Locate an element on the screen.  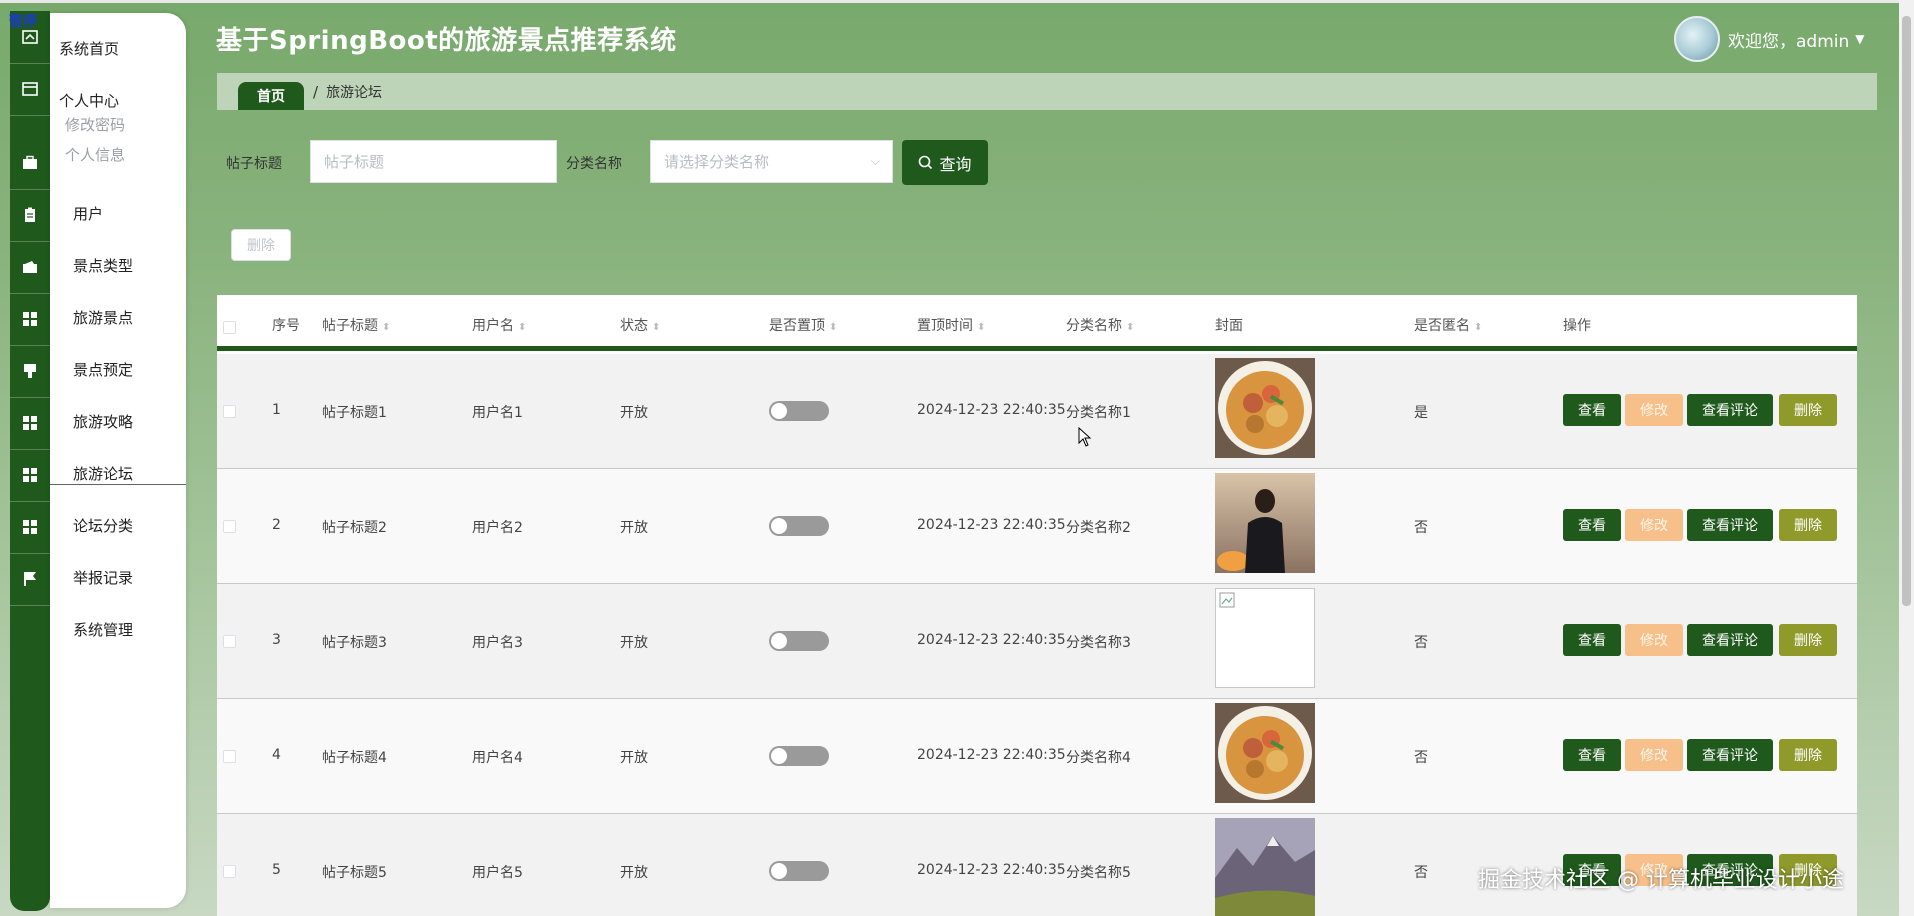
breadcrumb: 首页 / 旅游论坛 is located at coordinates (1047, 91).